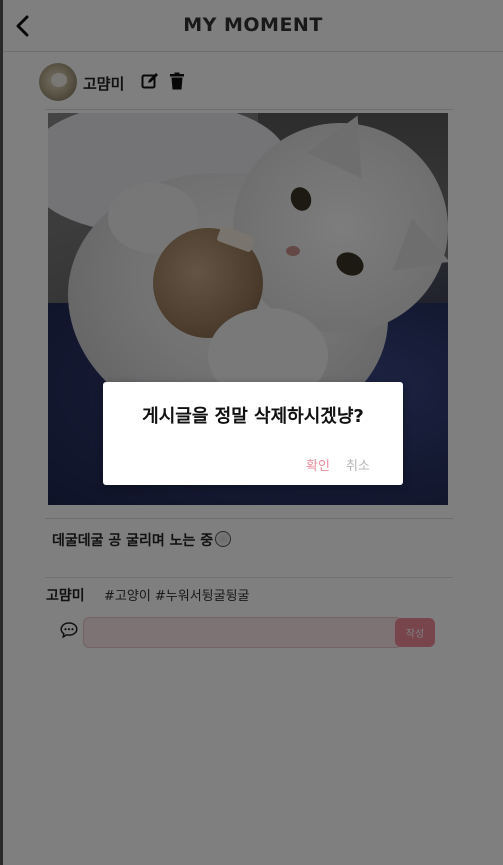  I want to click on cancel-button: 취소, so click(358, 464).